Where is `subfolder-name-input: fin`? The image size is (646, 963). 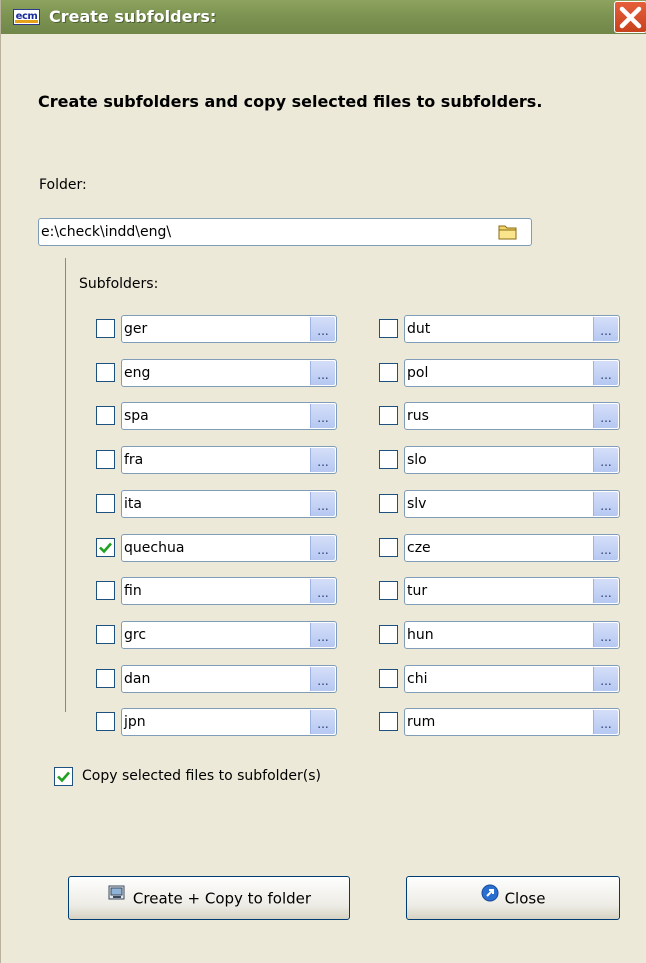
subfolder-name-input: fin is located at coordinates (229, 591).